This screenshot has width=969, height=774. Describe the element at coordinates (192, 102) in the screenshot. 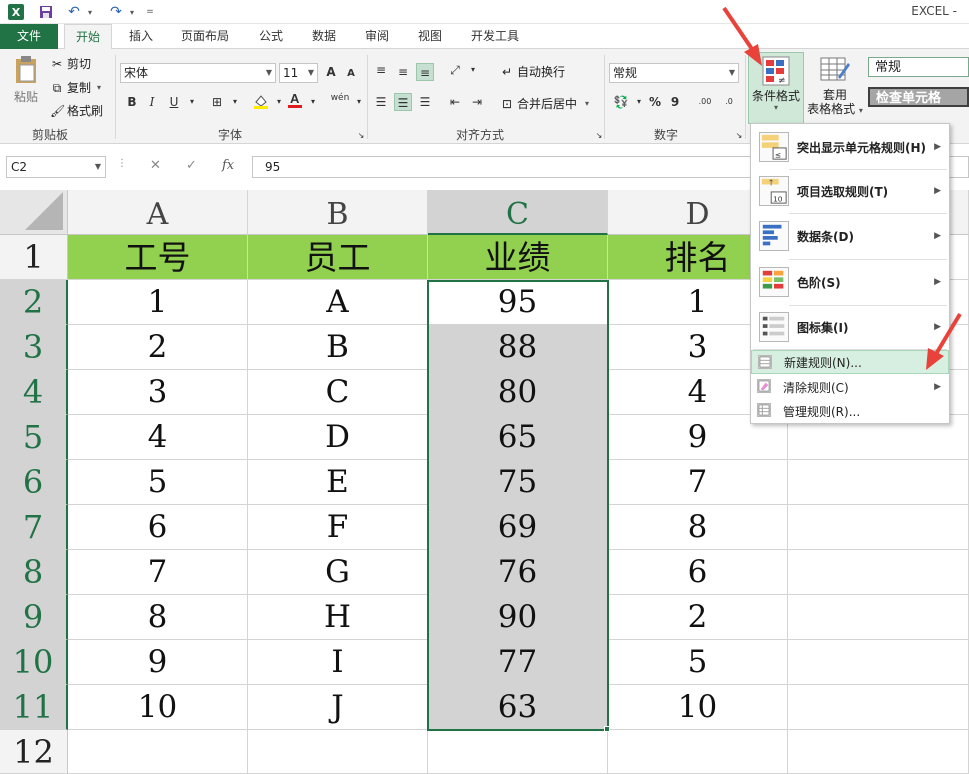

I see `underline-dropdown-icon: ▾` at that location.